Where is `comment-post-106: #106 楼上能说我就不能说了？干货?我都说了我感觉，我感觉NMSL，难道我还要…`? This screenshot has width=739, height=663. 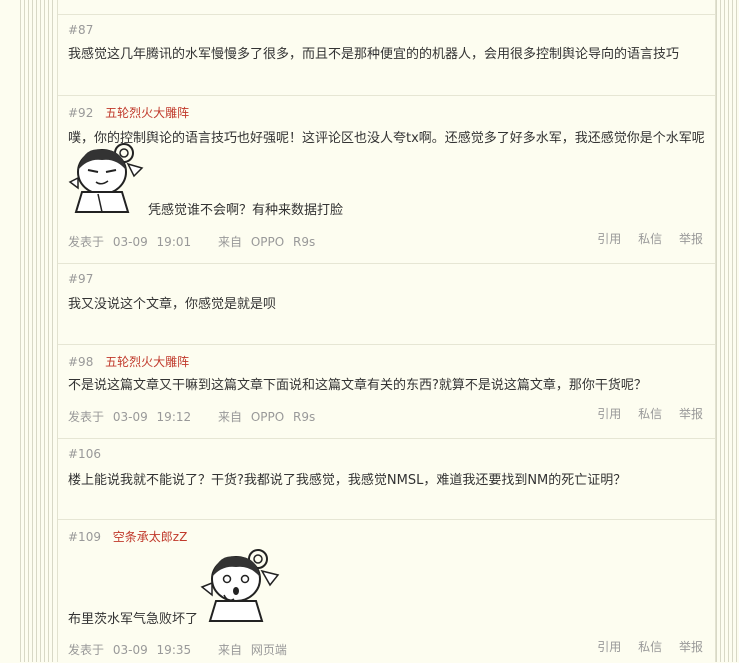 comment-post-106: #106 楼上能说我就不能说了？干货?我都说了我感觉，我感觉NMSL，难道我还要… is located at coordinates (386, 479).